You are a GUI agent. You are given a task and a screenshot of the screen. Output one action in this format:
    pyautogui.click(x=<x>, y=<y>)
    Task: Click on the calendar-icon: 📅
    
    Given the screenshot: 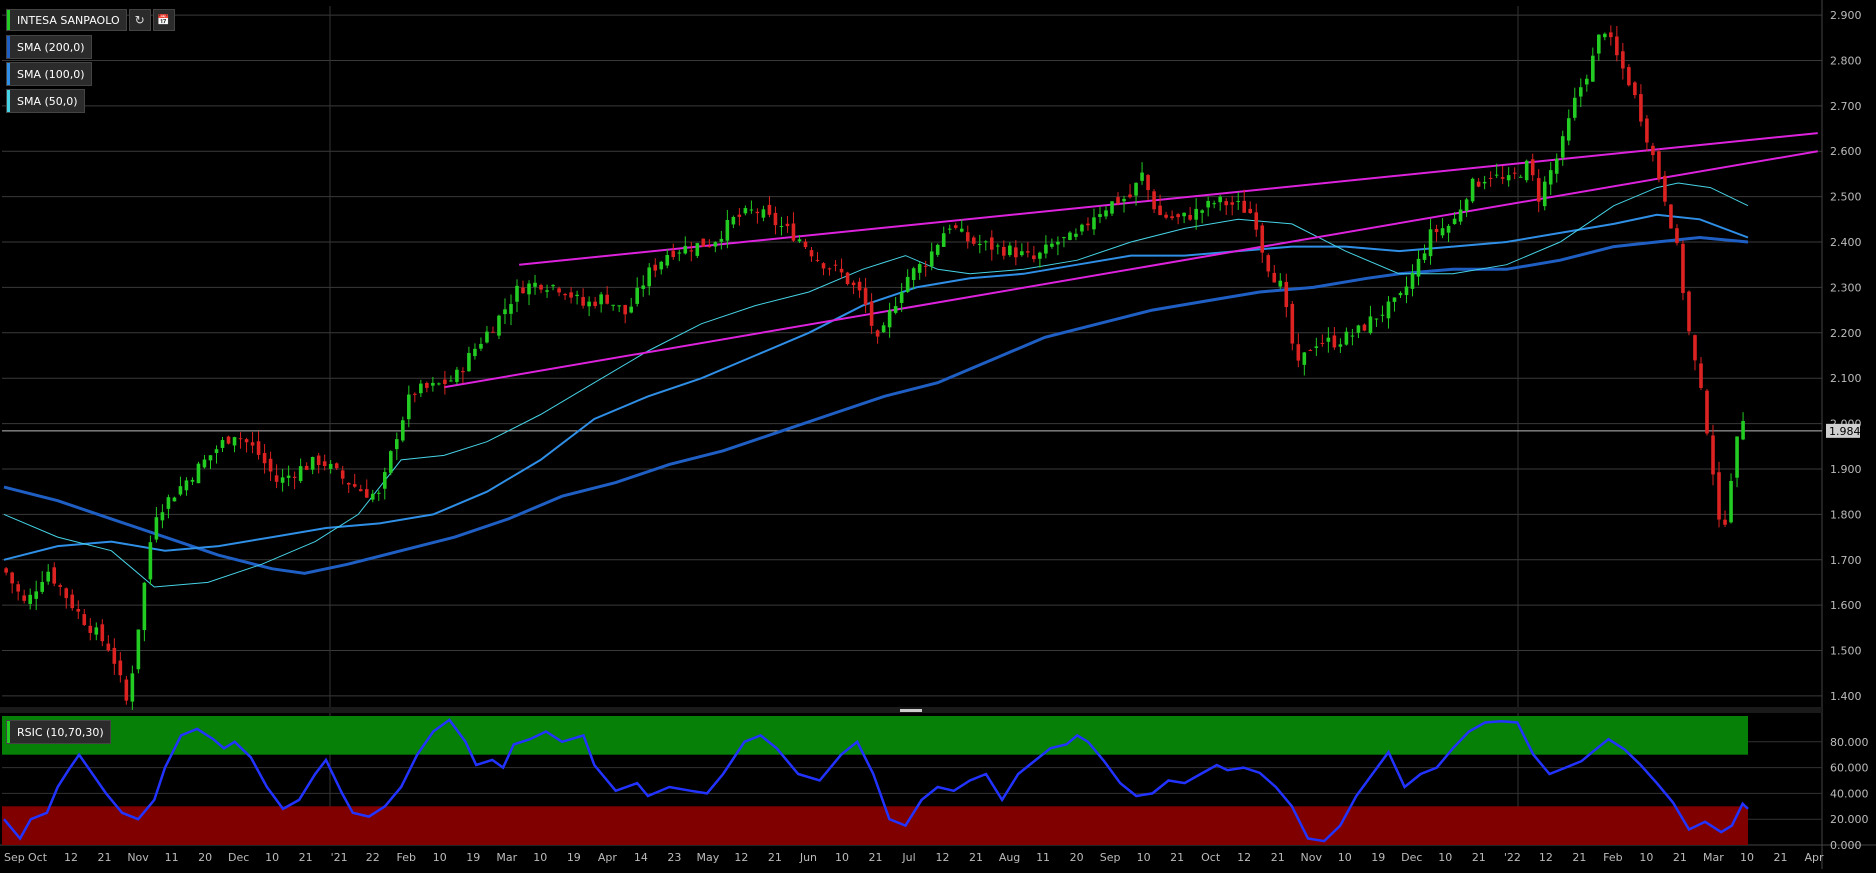 What is the action you would take?
    pyautogui.click(x=163, y=20)
    